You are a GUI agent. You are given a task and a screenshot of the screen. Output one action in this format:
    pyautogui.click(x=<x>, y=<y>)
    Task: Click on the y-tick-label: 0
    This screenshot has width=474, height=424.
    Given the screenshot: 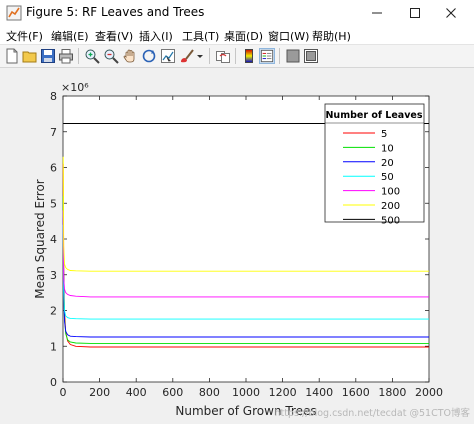 What is the action you would take?
    pyautogui.click(x=53, y=382)
    